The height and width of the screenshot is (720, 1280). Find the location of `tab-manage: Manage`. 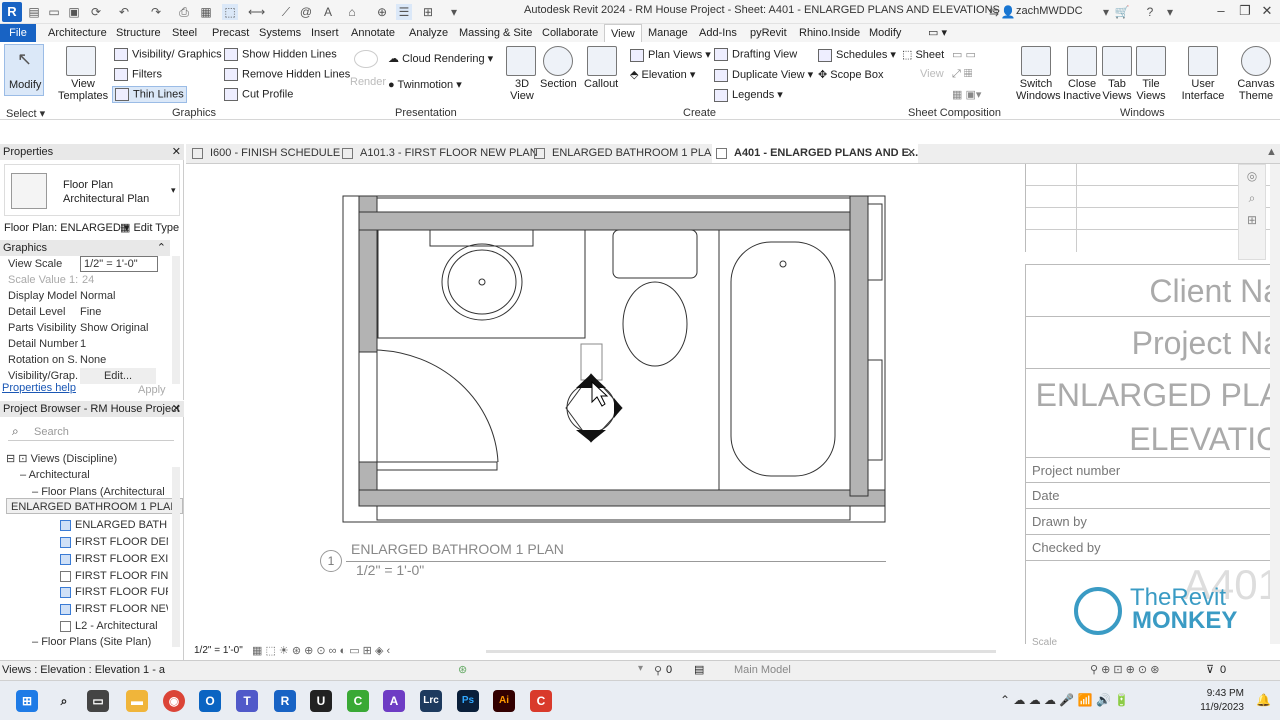

tab-manage: Manage is located at coordinates (668, 33).